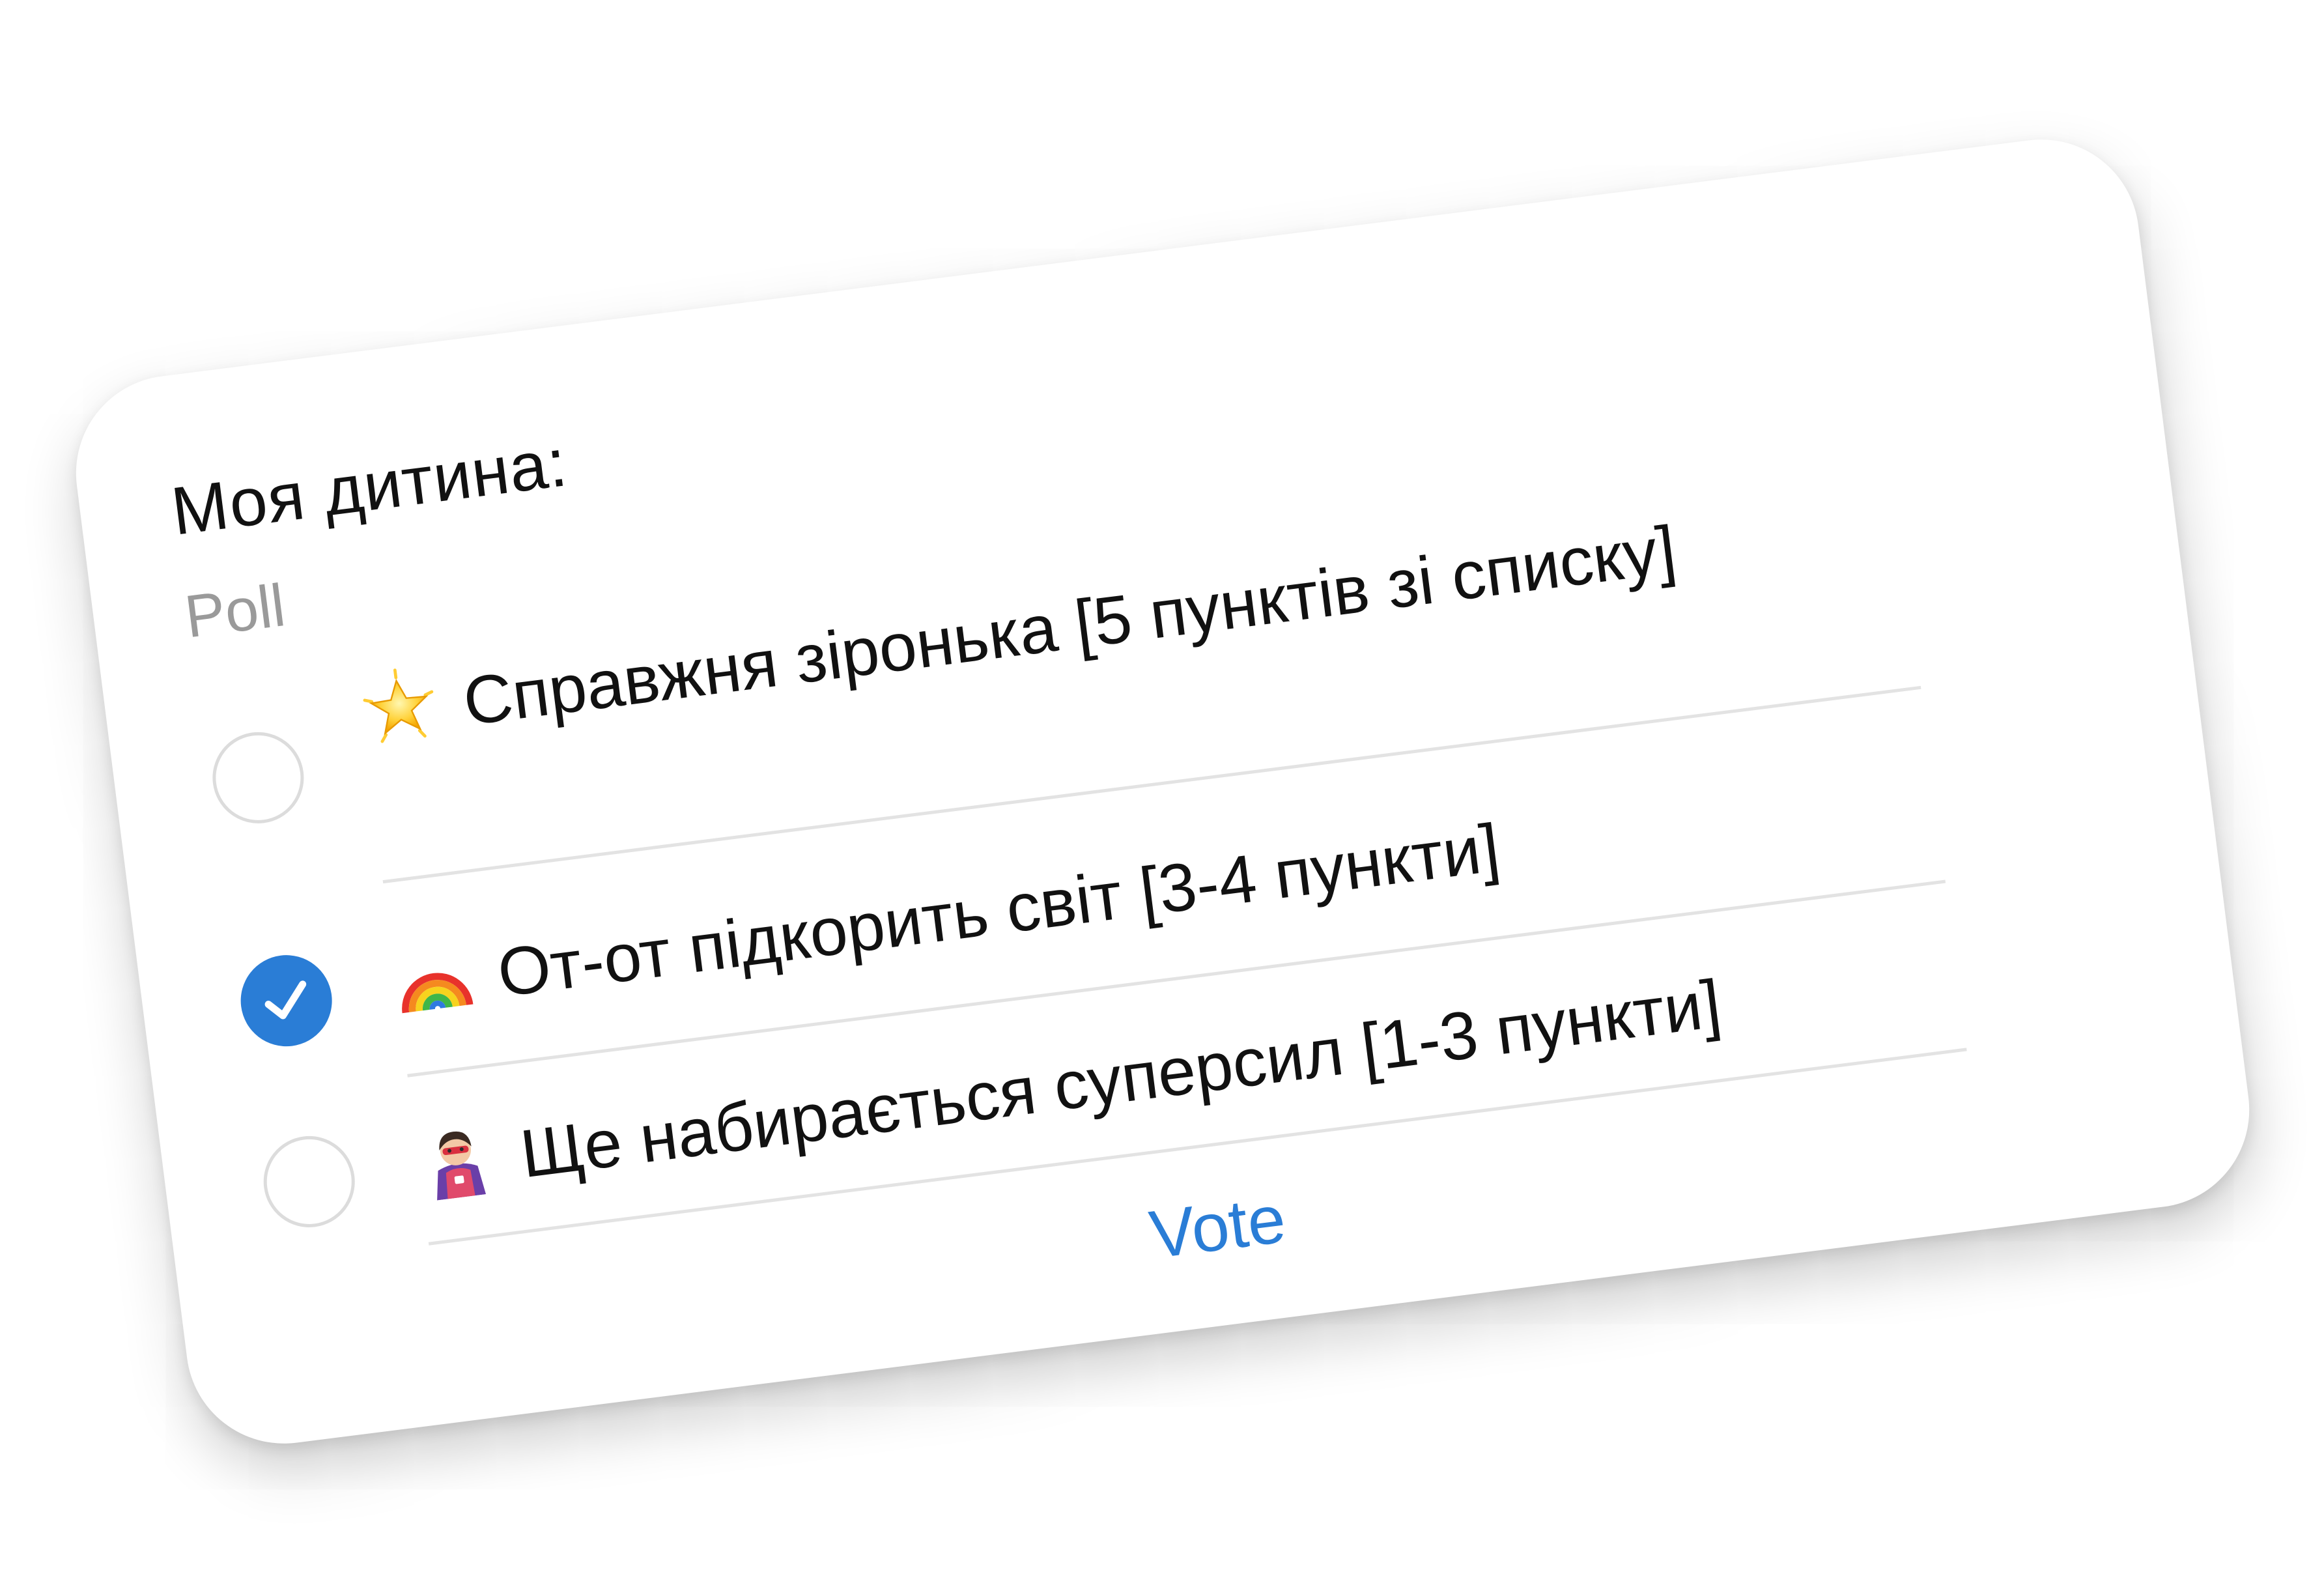  Describe the element at coordinates (434, 978) in the screenshot. I see `rainbow-icon` at that location.